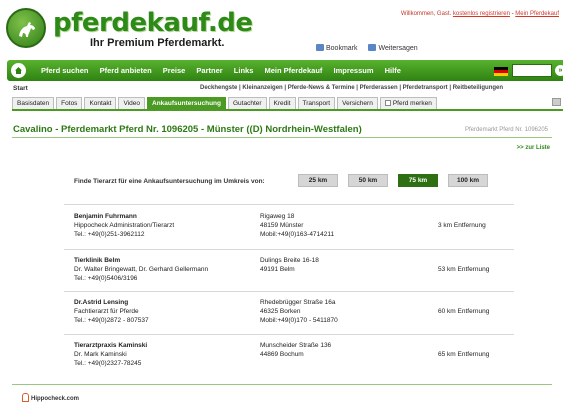 This screenshot has height=409, width=563. I want to click on vet-distance: 53 km Entfernung, so click(464, 269).